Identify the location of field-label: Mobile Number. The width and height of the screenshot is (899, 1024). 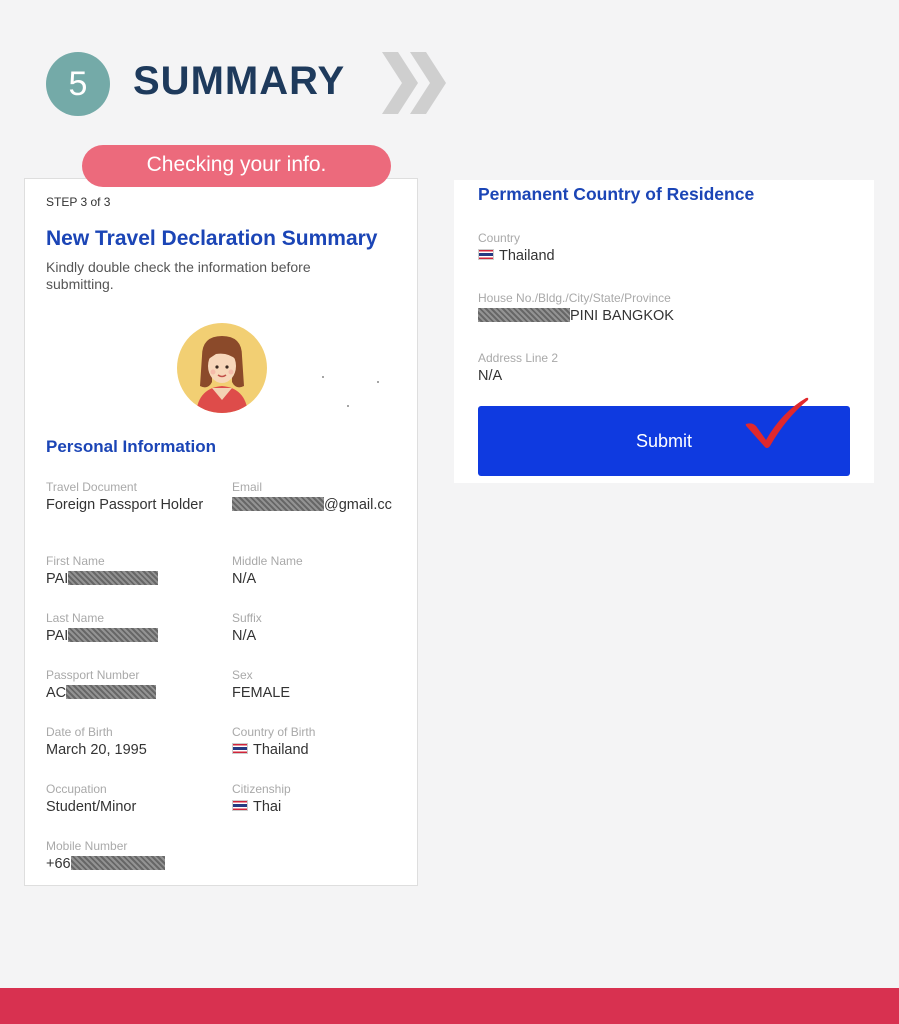
(87, 846).